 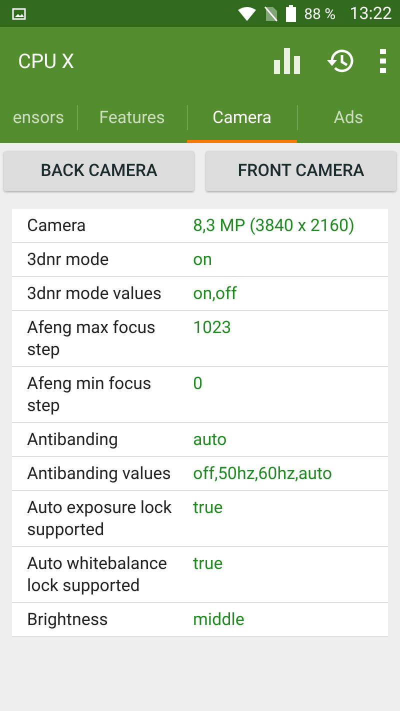 I want to click on app-title: CPU X, so click(x=46, y=61).